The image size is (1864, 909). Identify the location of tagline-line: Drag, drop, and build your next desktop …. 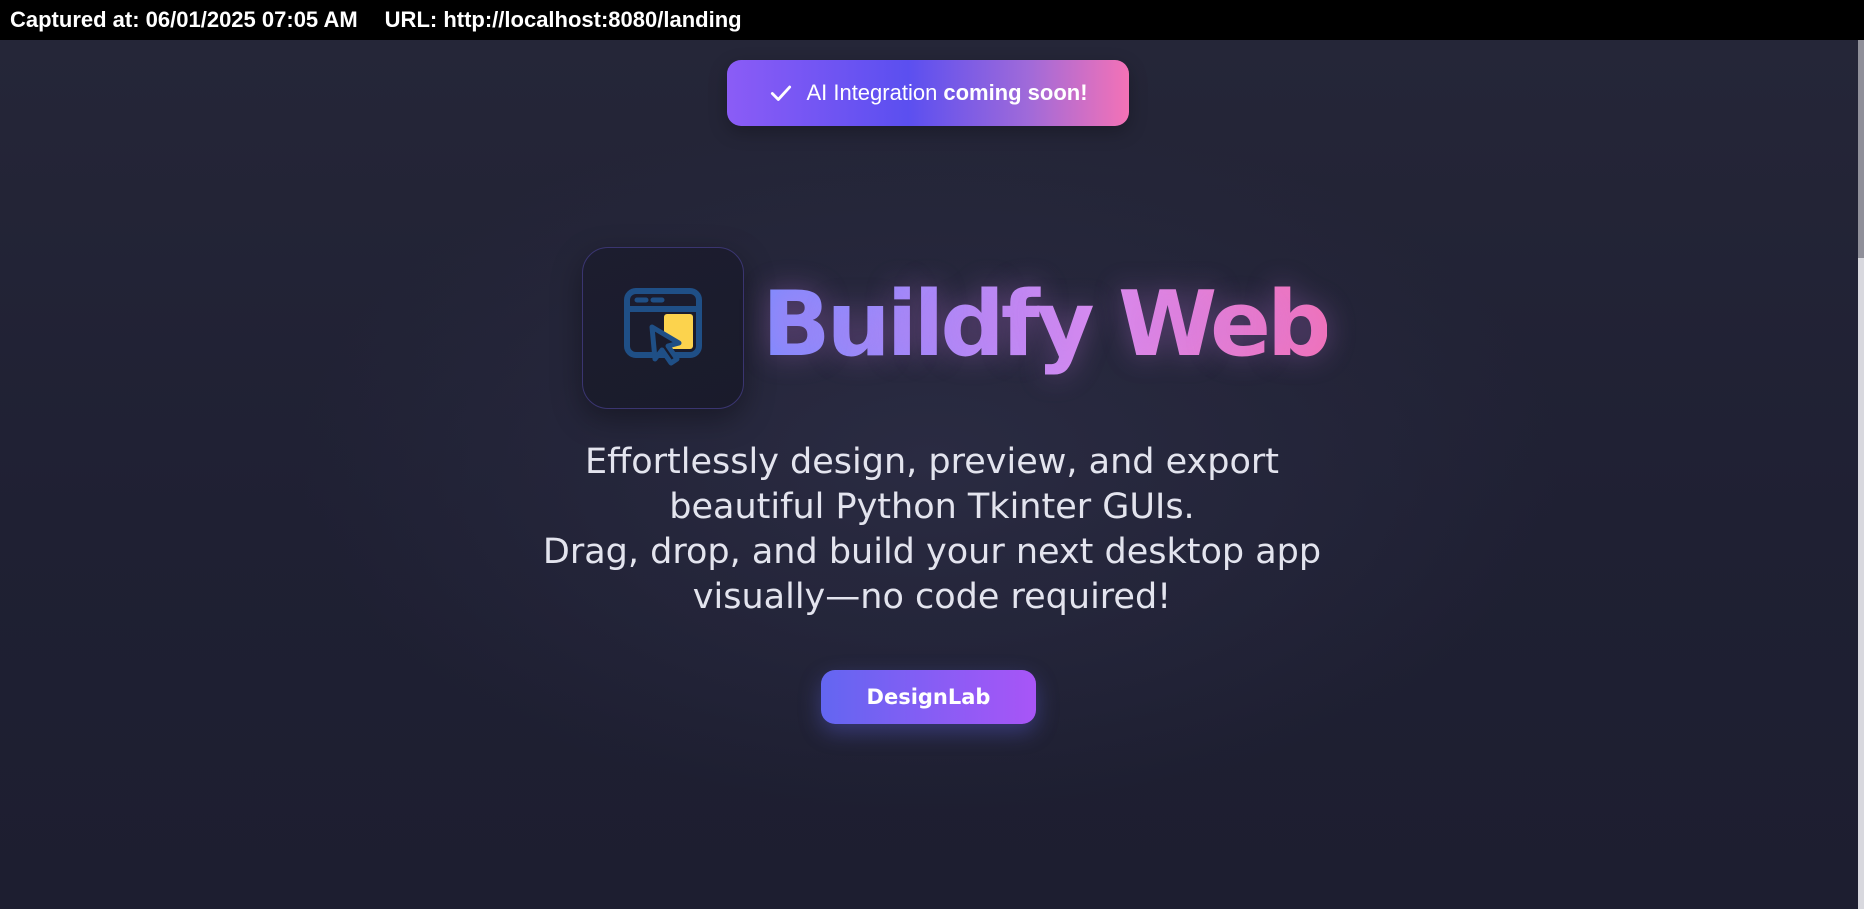
(932, 552).